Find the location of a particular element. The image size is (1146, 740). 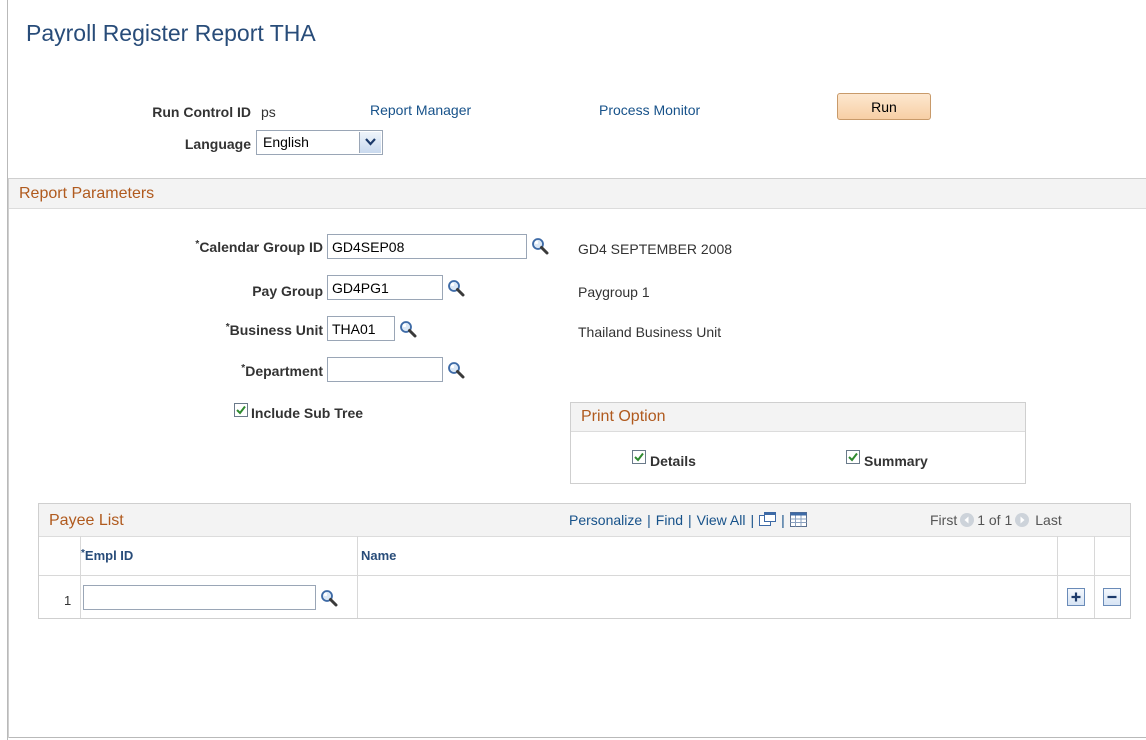

delete-row-button is located at coordinates (1112, 597).